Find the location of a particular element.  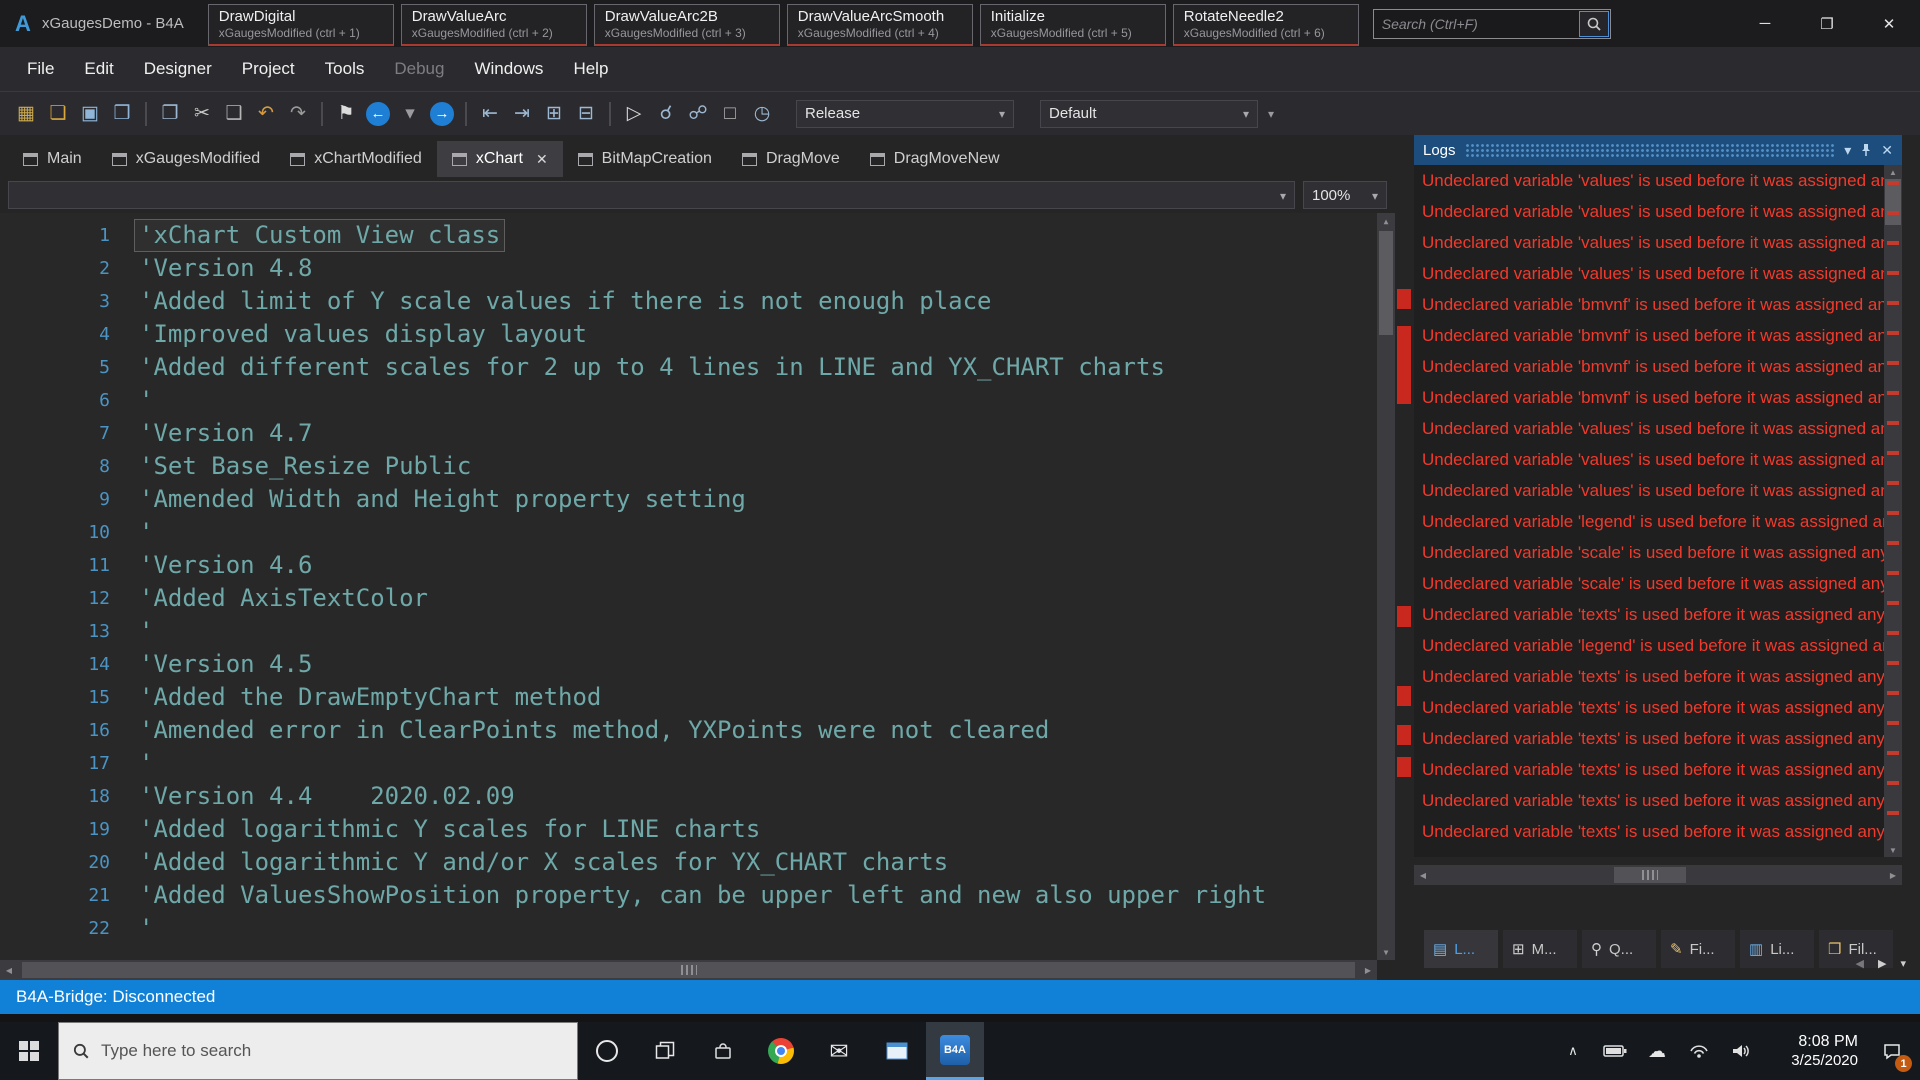

save-all-icon: ❒ is located at coordinates (122, 114).